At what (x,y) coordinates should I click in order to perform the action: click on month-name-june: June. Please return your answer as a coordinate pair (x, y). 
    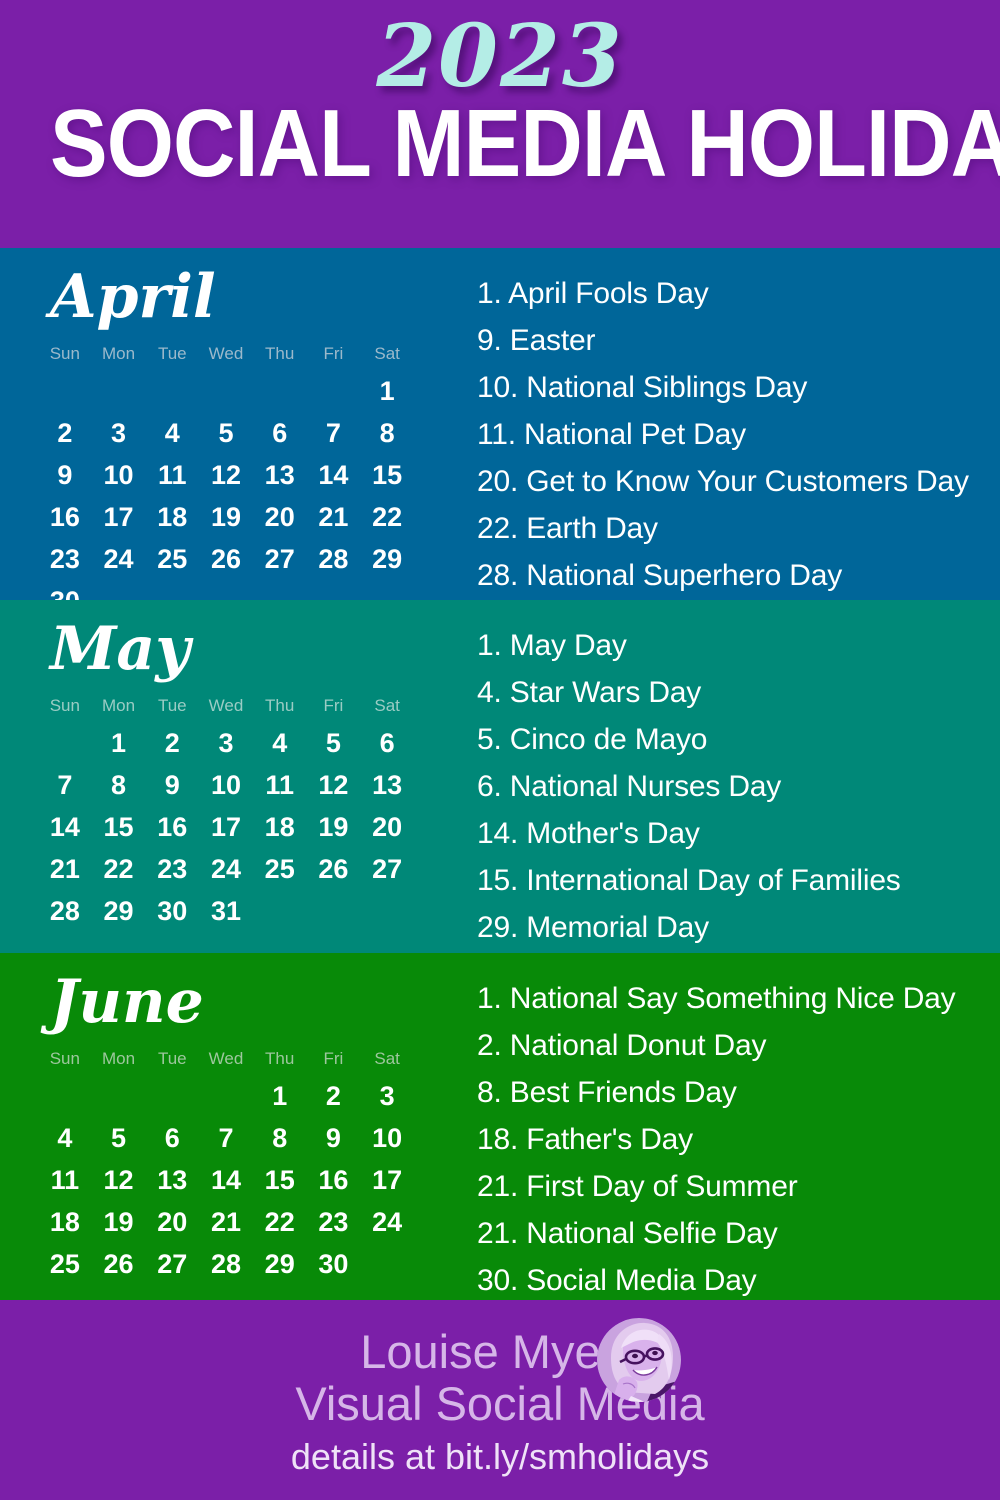
    Looking at the image, I should click on (127, 1002).